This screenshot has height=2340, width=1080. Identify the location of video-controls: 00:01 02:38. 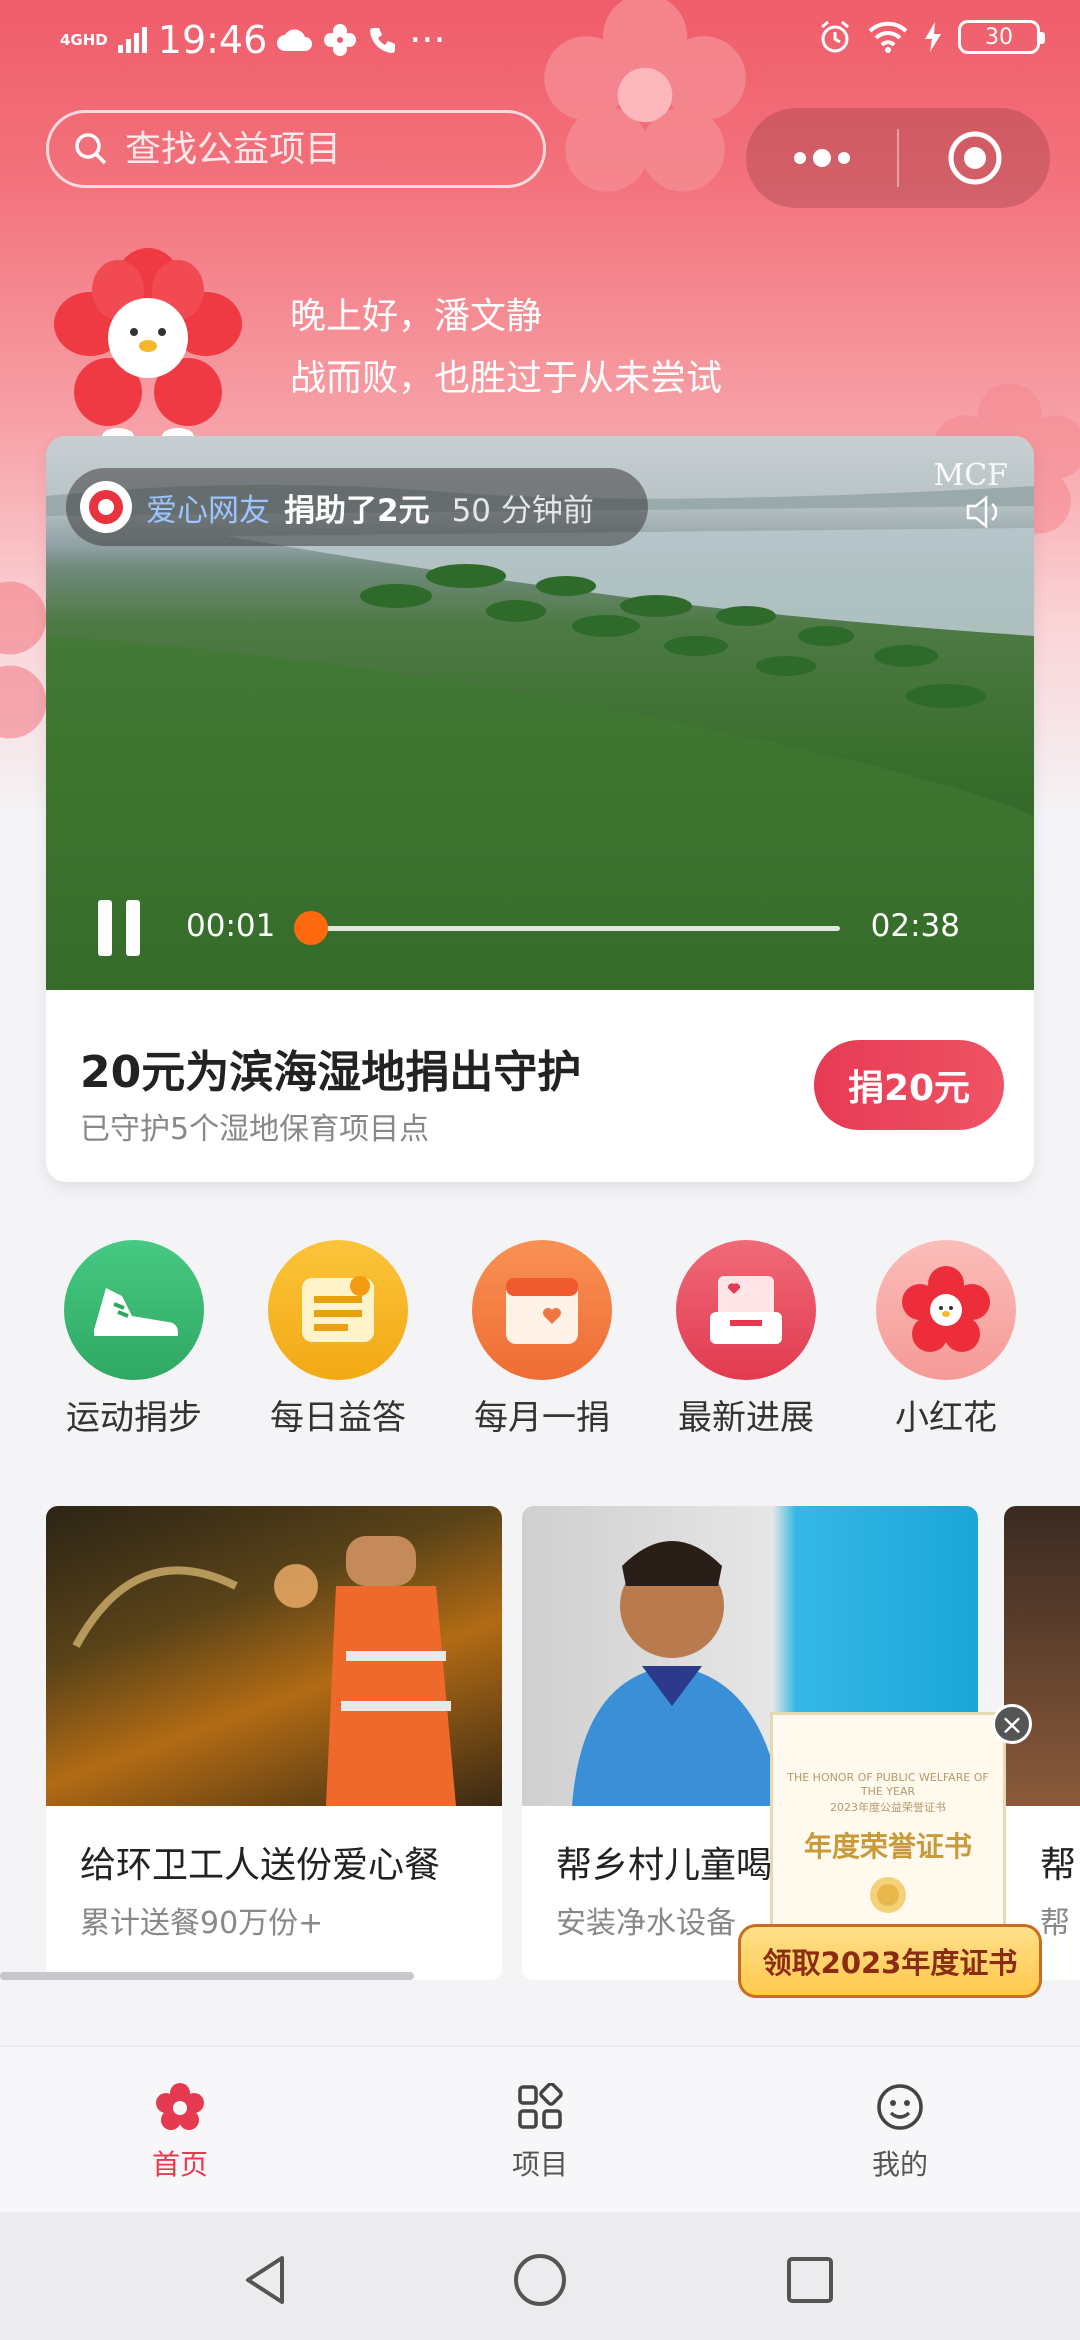
(540, 926).